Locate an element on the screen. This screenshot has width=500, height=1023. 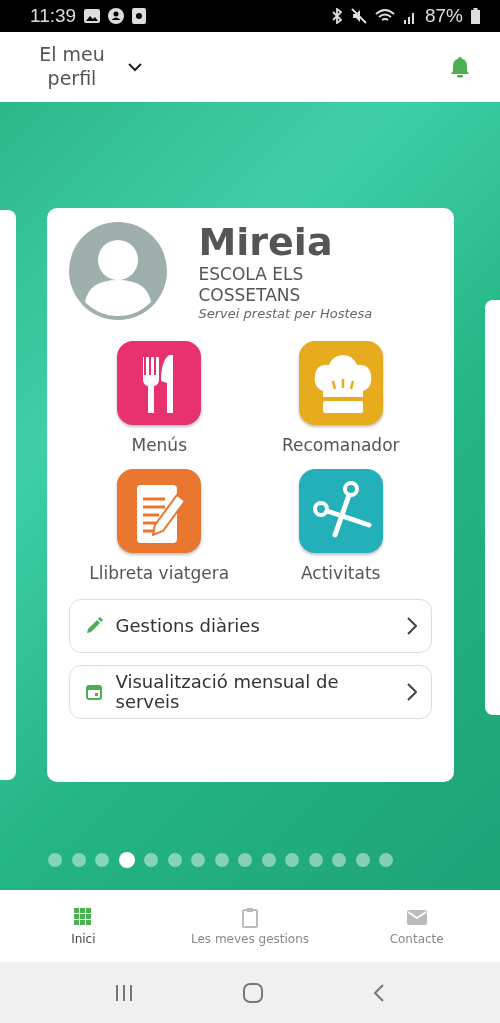
app-icon is located at coordinates (139, 16).